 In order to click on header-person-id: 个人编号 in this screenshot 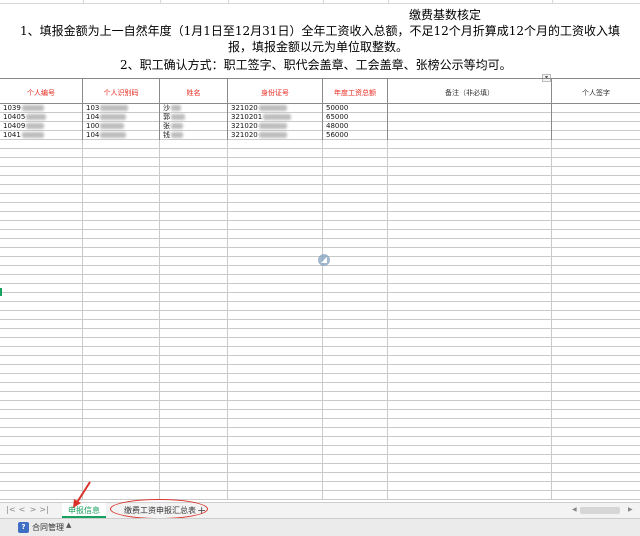, I will do `click(41, 91)`.